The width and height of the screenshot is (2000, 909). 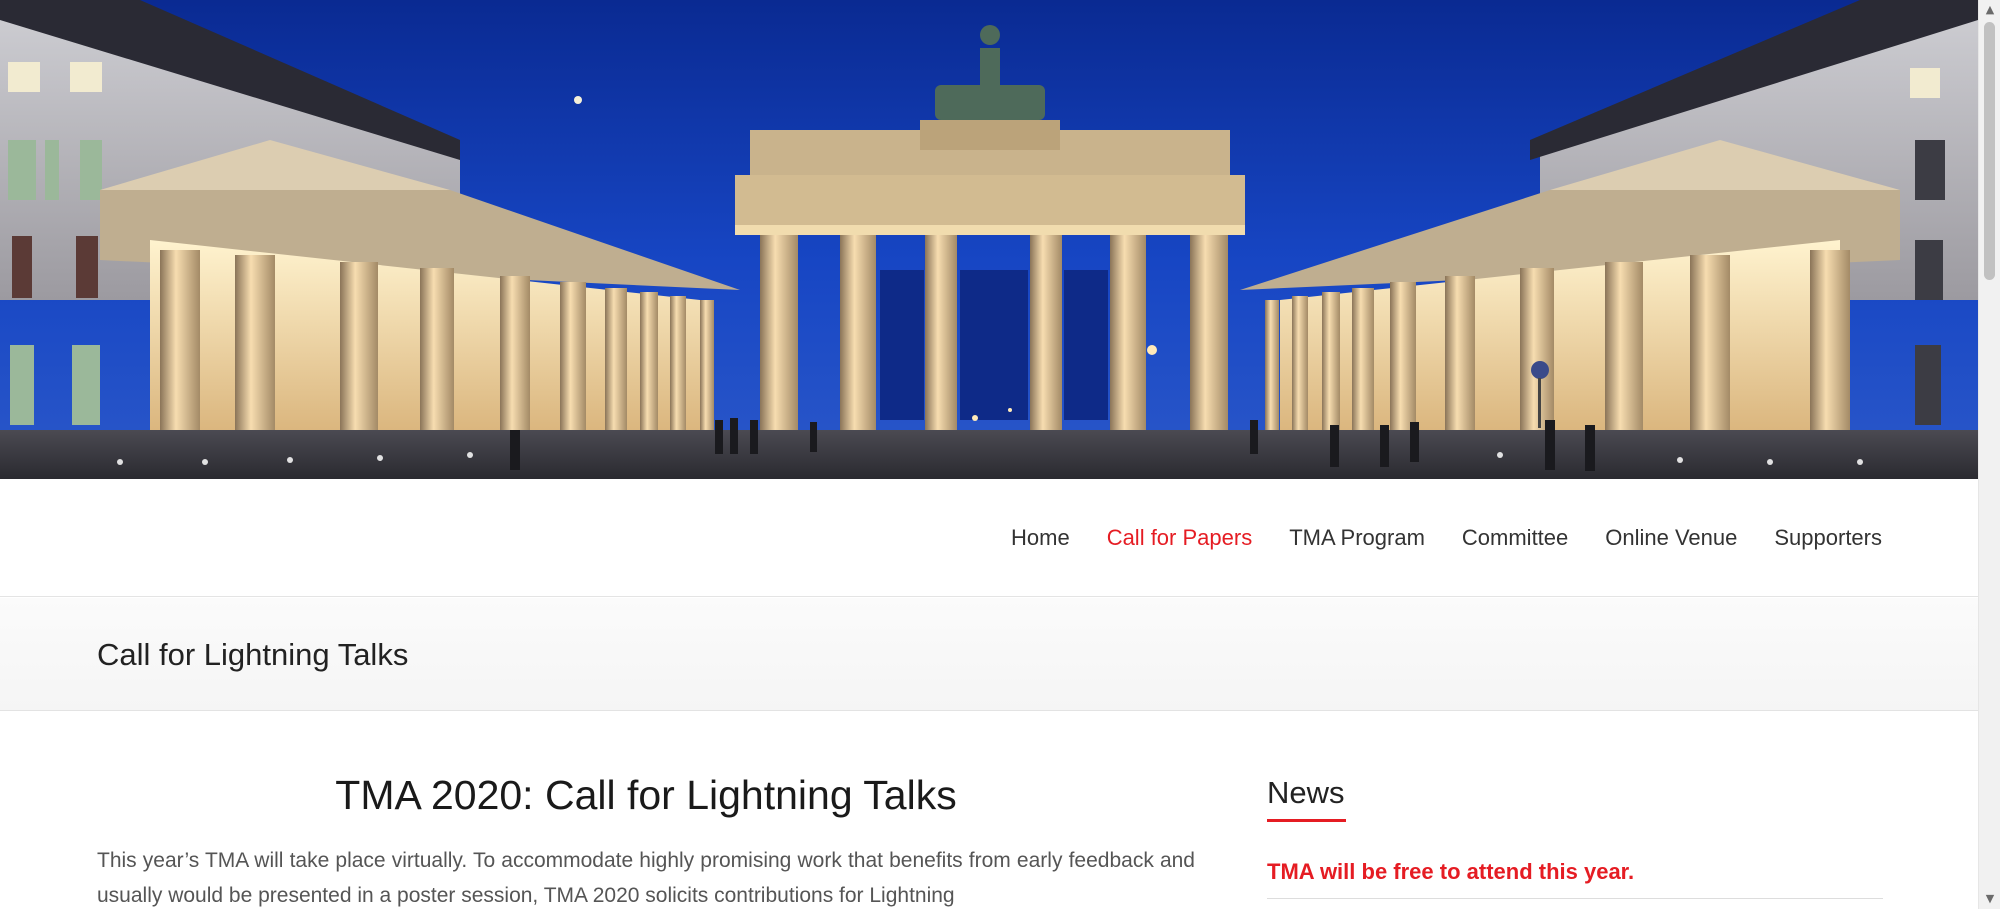 I want to click on nav-item-call-for-papers: Call for Papers, so click(x=1180, y=538).